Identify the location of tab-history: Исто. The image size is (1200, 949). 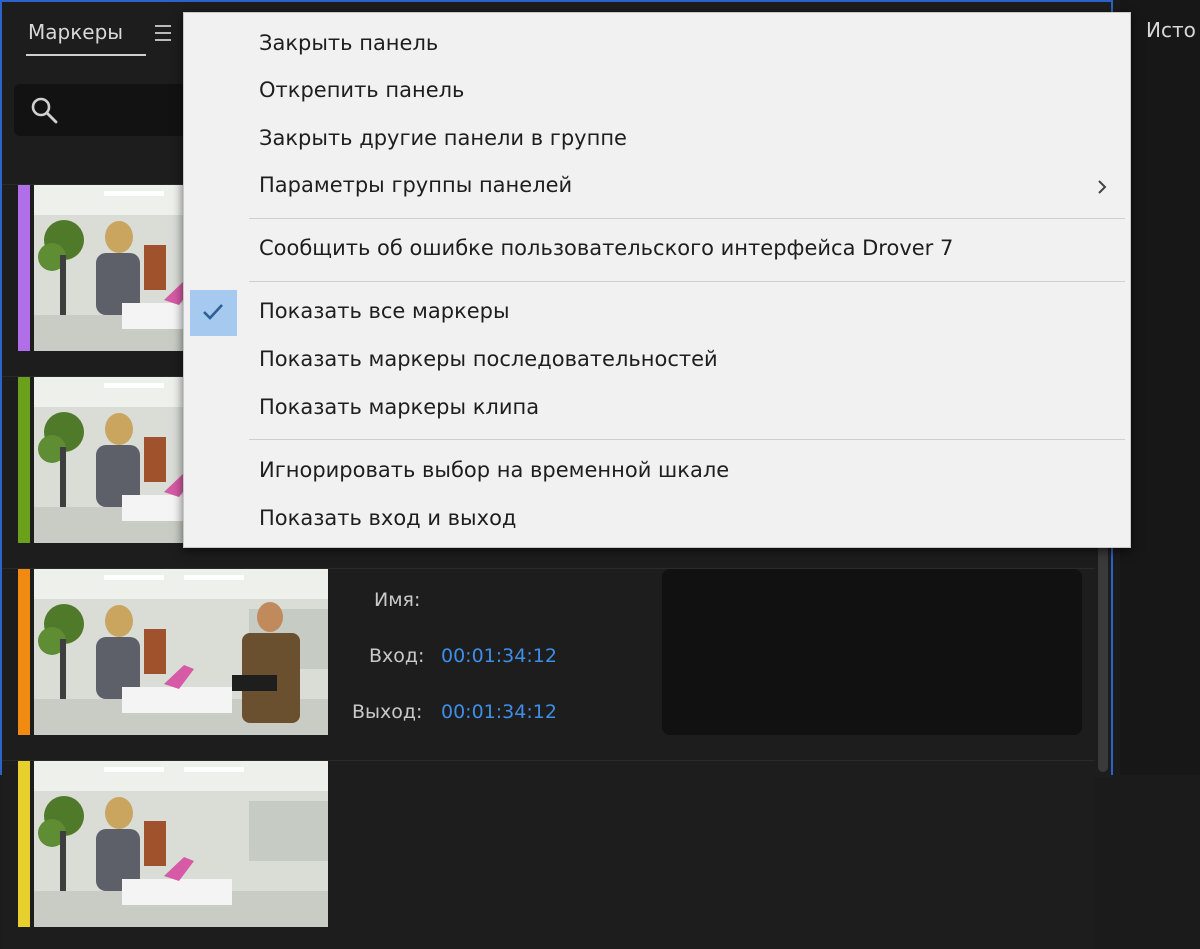
(1171, 30).